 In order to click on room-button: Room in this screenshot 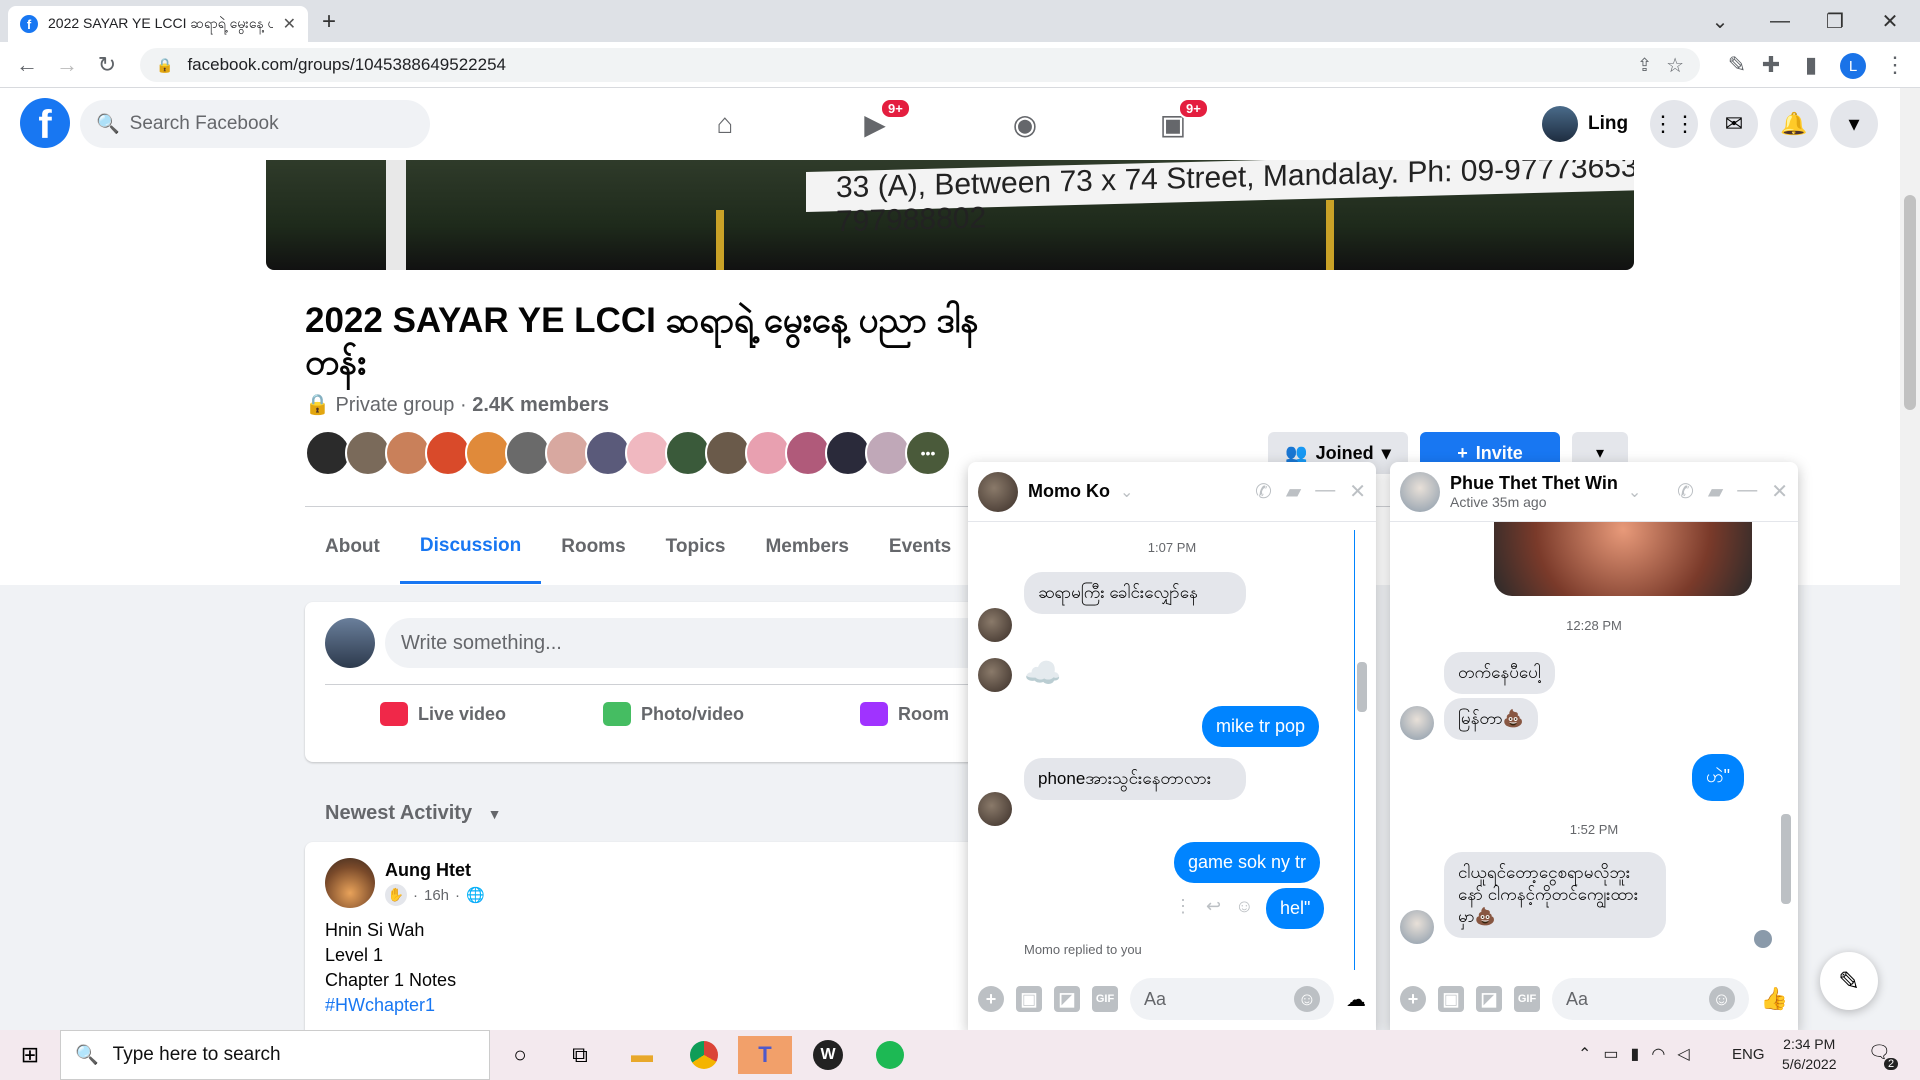, I will do `click(904, 714)`.